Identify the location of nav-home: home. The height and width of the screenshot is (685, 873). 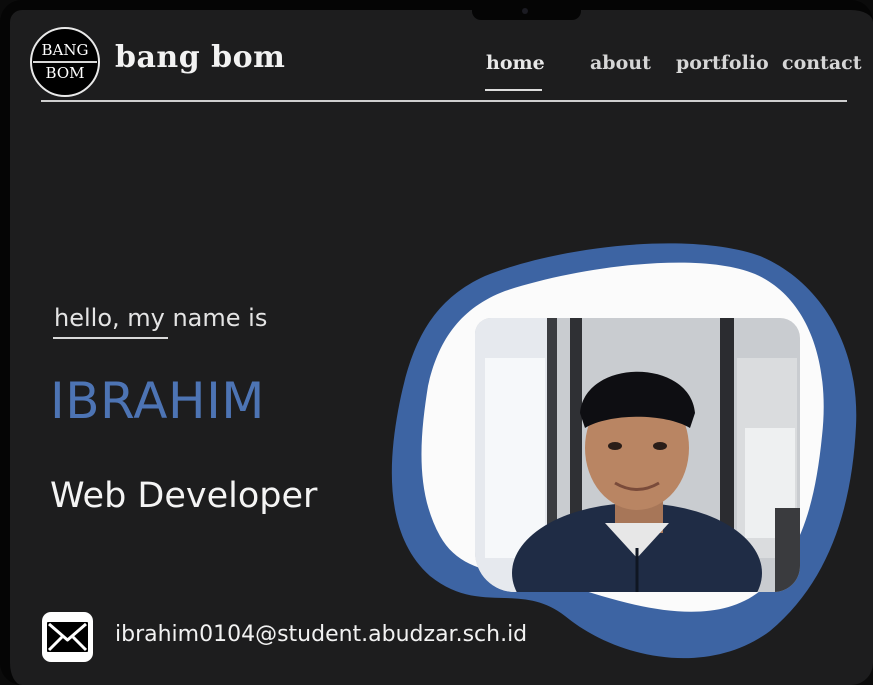
(515, 63).